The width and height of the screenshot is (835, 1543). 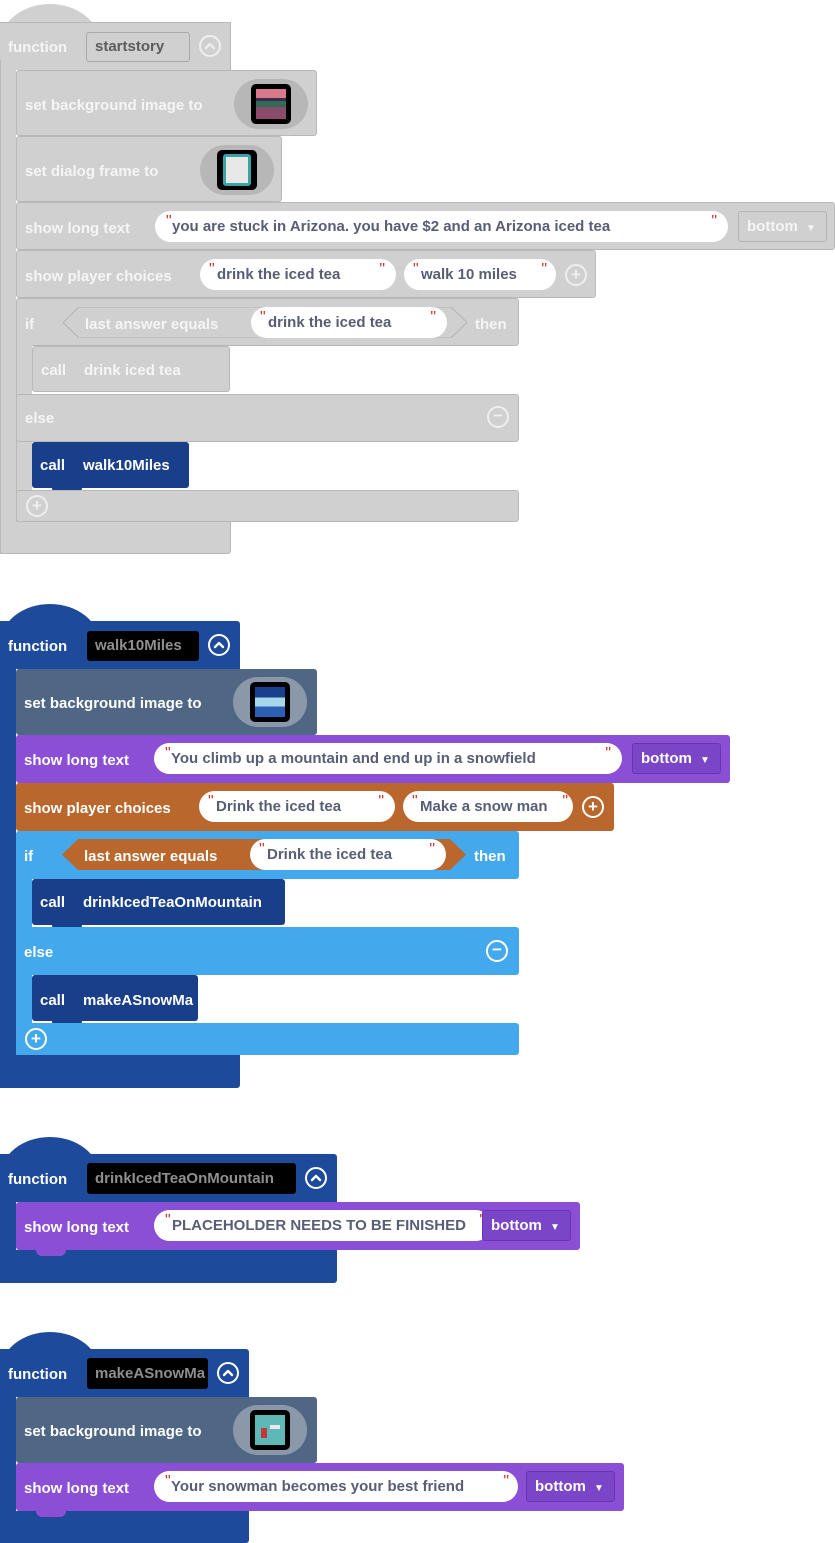 I want to click on condition-value-input: " drink the iced tea ", so click(x=349, y=322).